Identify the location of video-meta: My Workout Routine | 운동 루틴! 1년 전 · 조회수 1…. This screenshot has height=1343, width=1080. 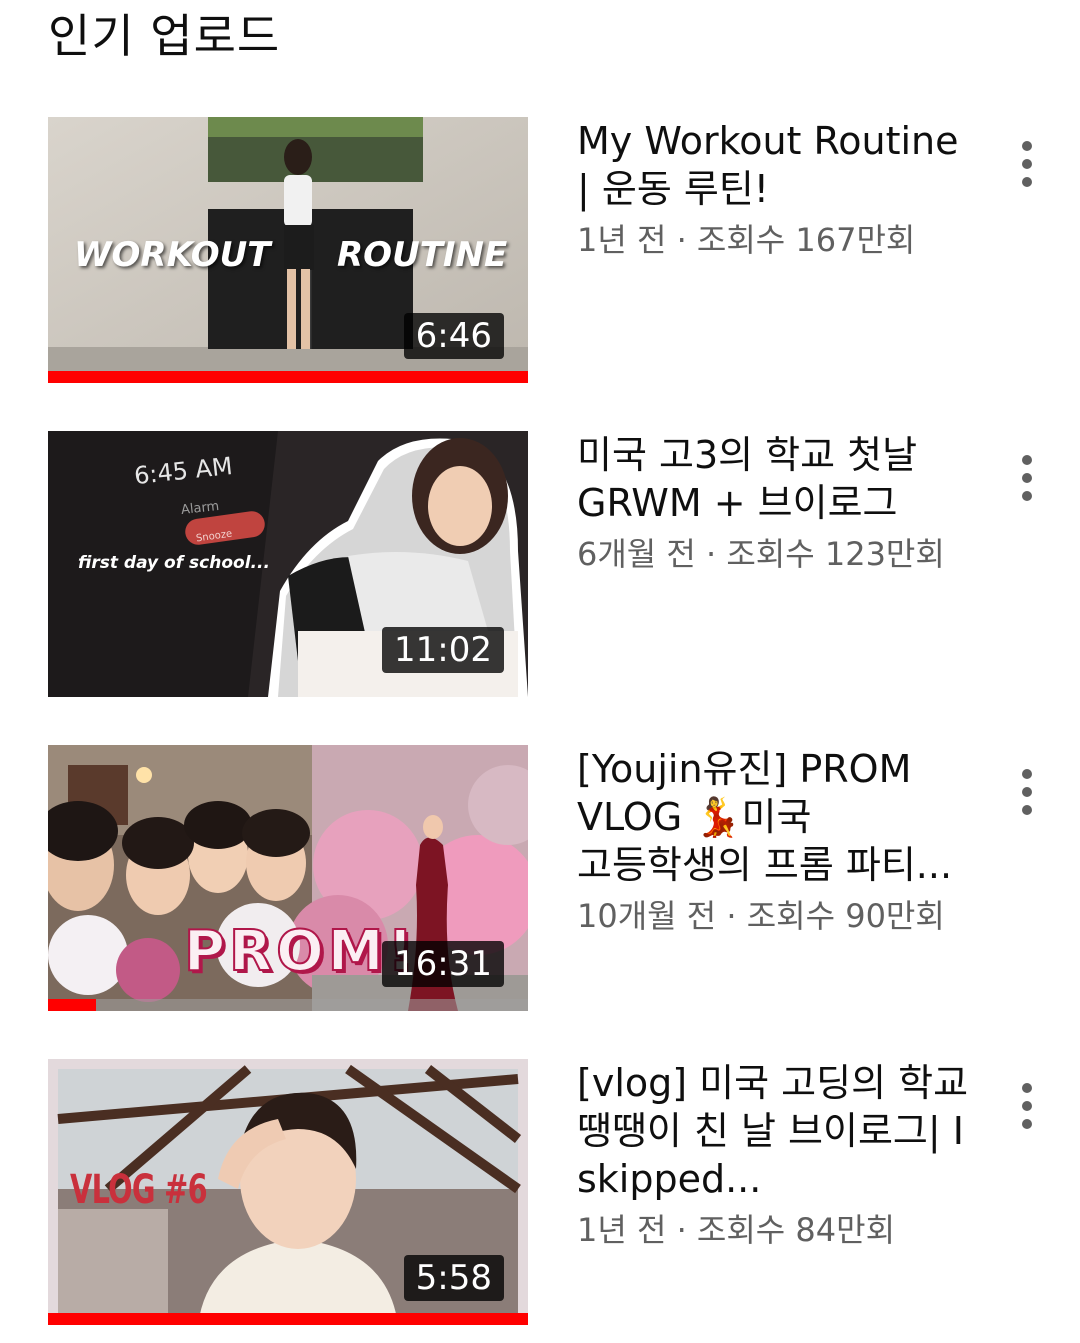
(777, 189).